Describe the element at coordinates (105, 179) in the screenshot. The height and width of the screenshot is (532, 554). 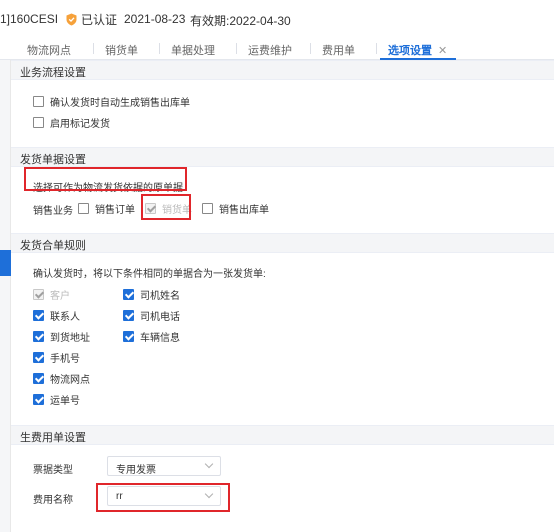
I see `highlight-box-hint` at that location.